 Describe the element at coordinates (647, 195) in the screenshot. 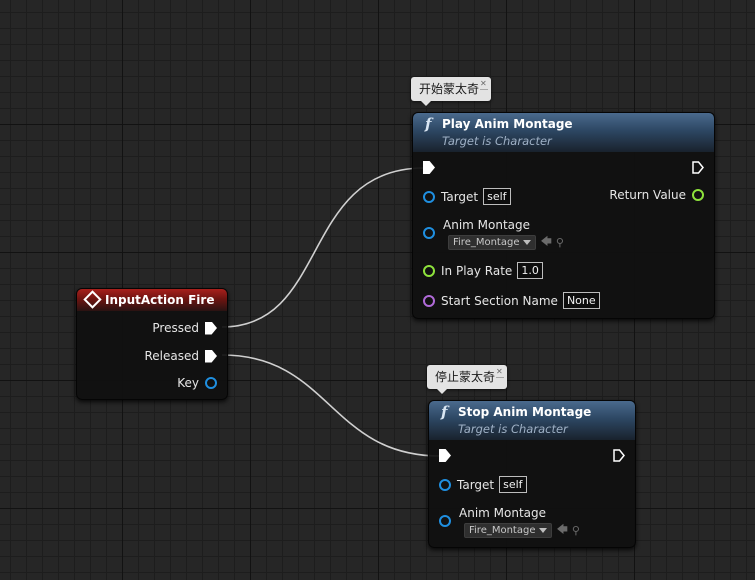

I see `pin-label: Return Value` at that location.